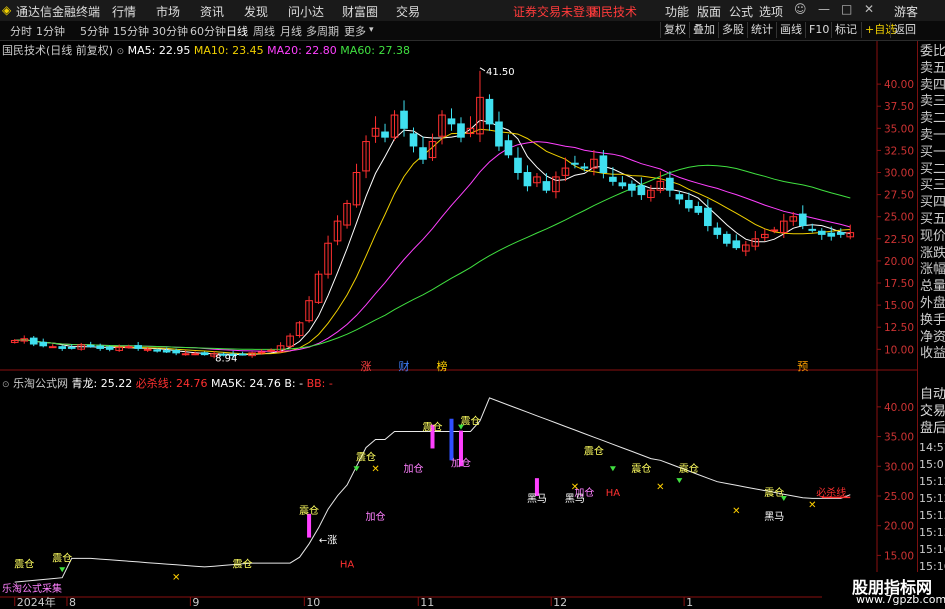 The height and width of the screenshot is (609, 945). Describe the element at coordinates (846, 9) in the screenshot. I see `maximize-icon: □` at that location.